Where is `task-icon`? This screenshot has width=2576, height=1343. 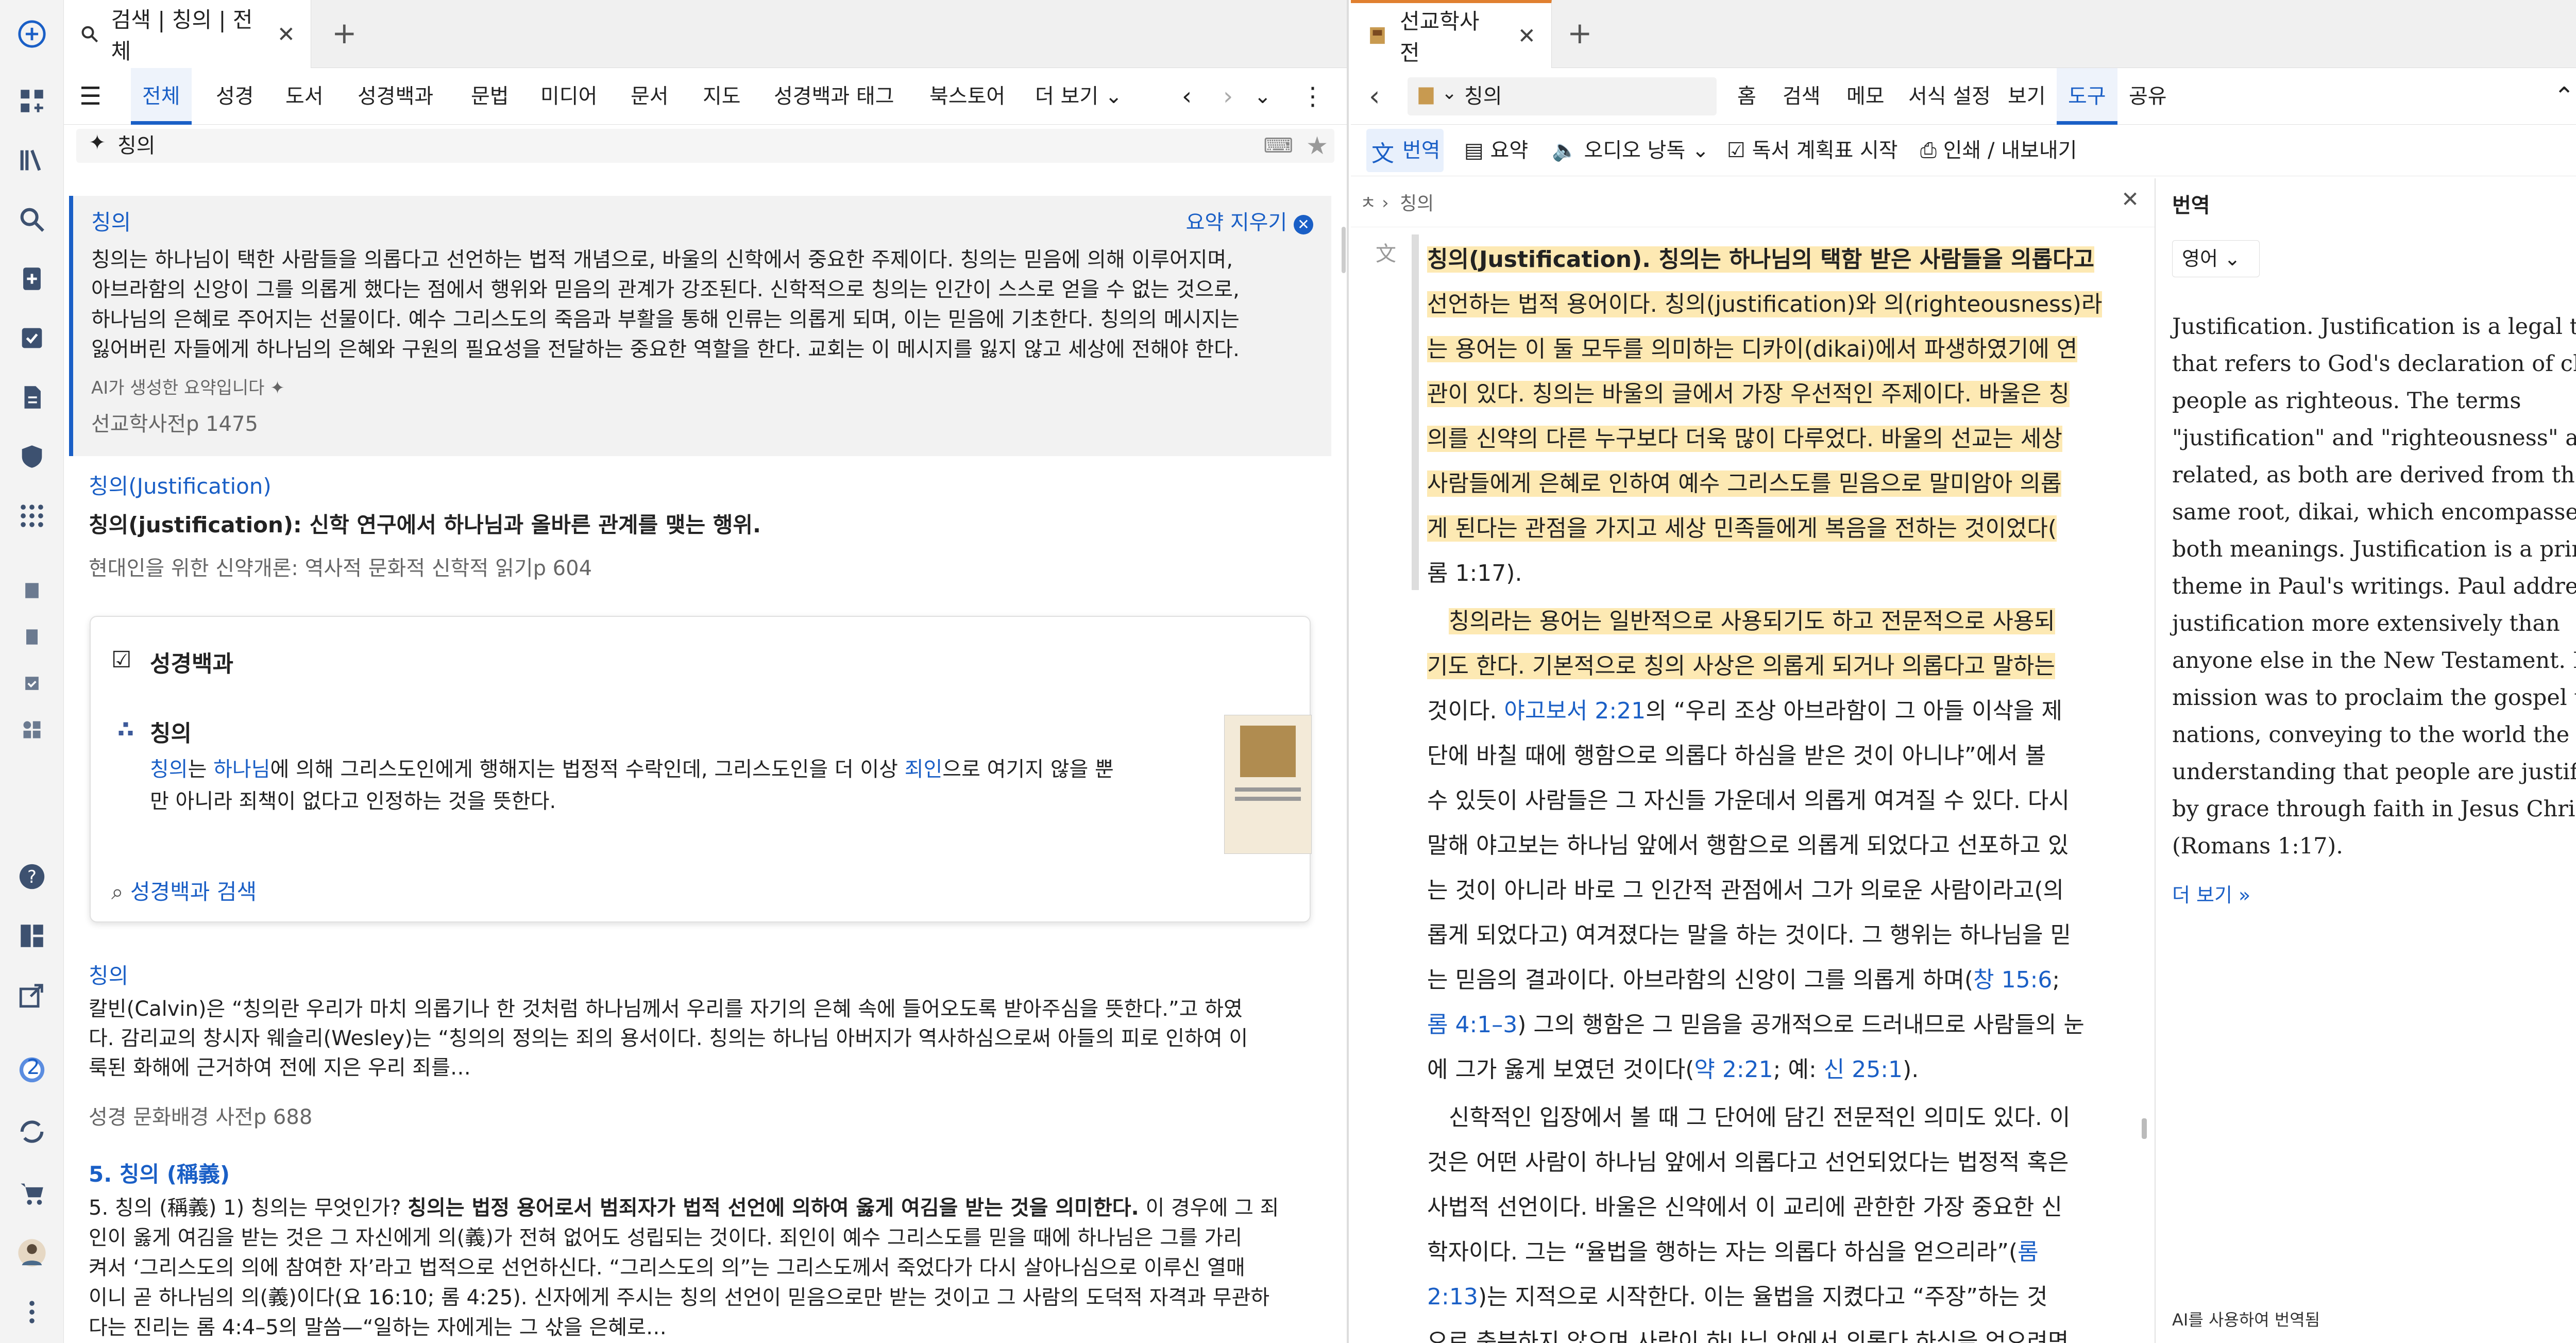 task-icon is located at coordinates (31, 683).